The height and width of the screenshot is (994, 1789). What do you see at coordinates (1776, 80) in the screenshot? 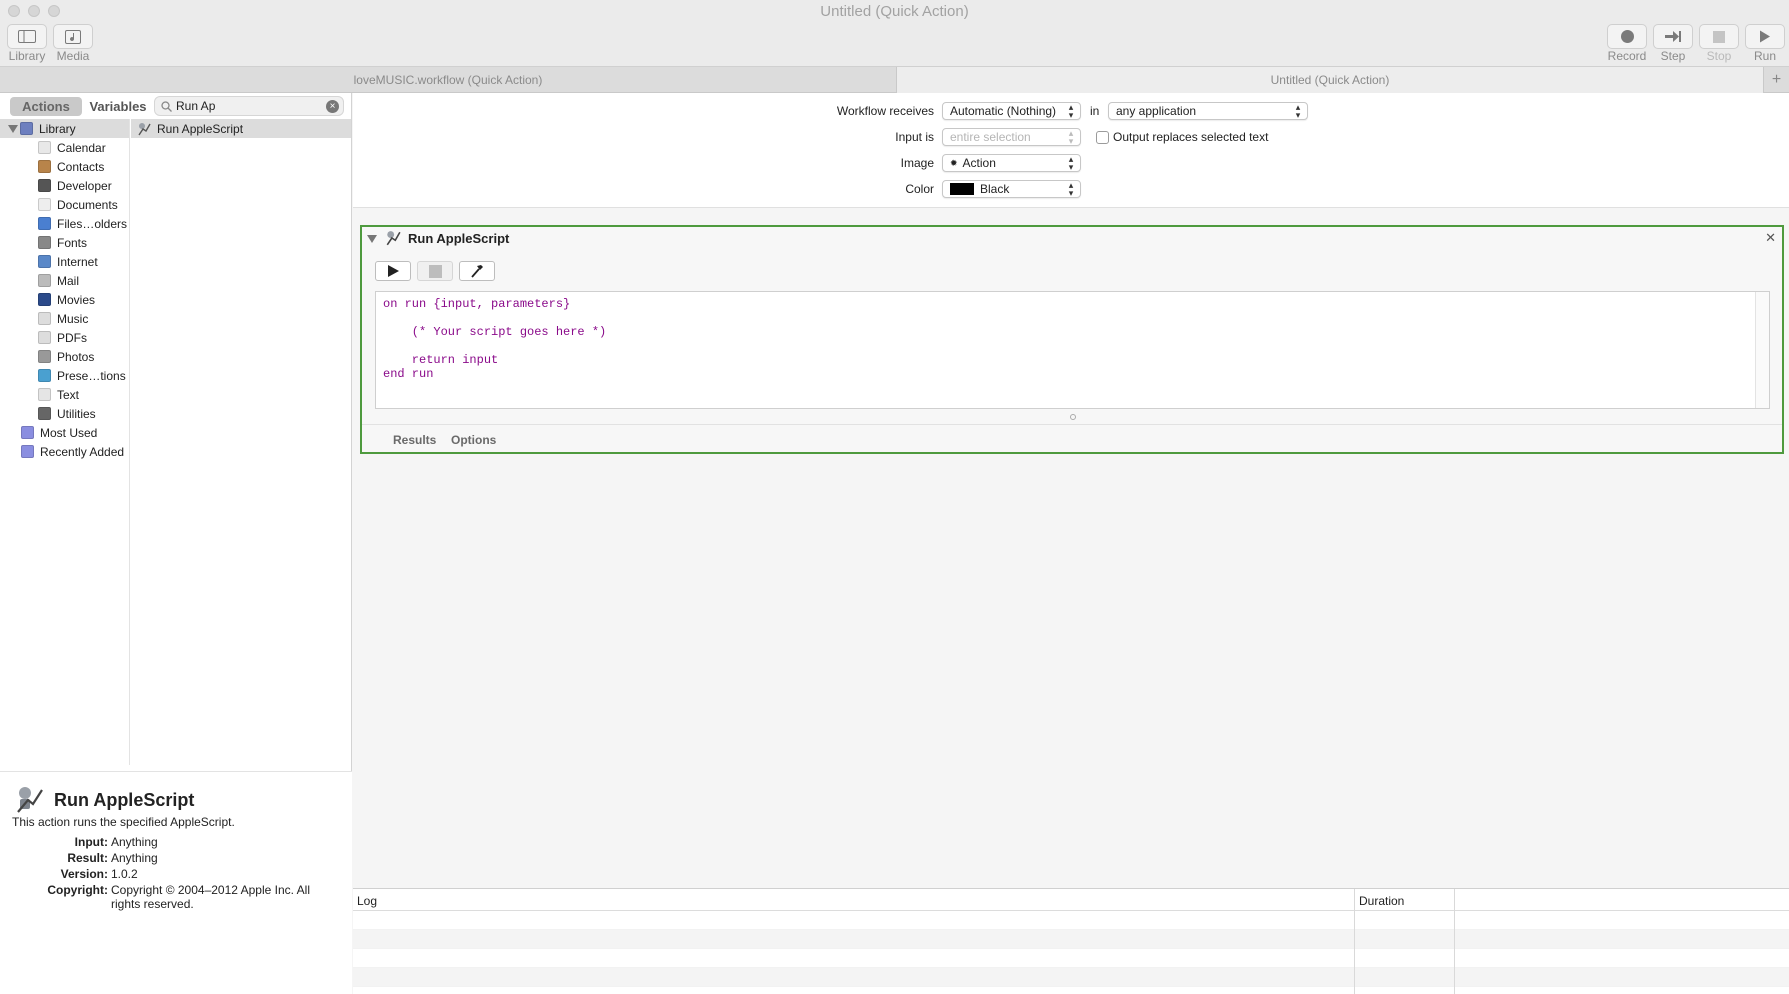
I see `add-tab-button: +` at bounding box center [1776, 80].